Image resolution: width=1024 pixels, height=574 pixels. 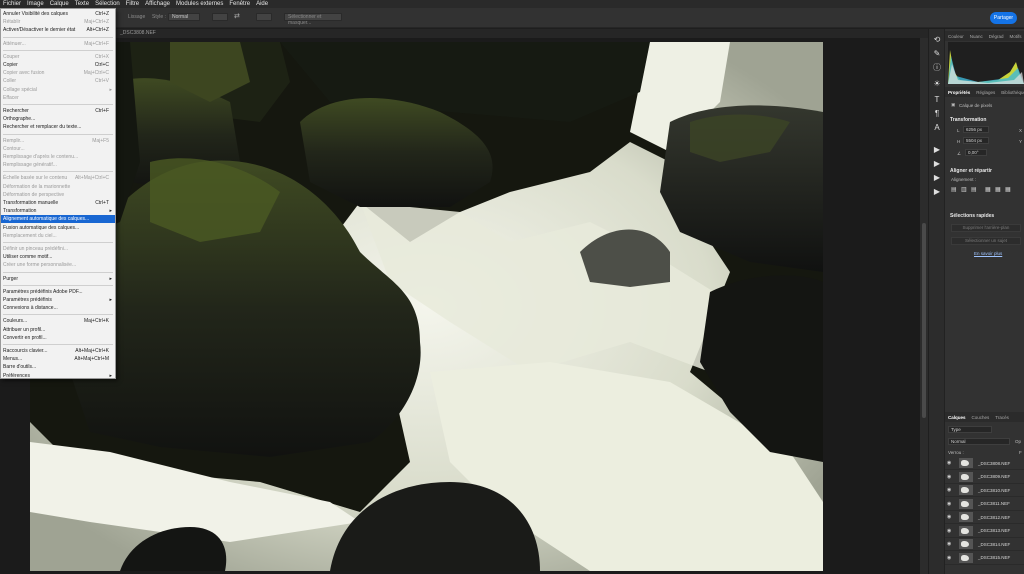 What do you see at coordinates (1003, 18) in the screenshot?
I see `share-button: Partager` at bounding box center [1003, 18].